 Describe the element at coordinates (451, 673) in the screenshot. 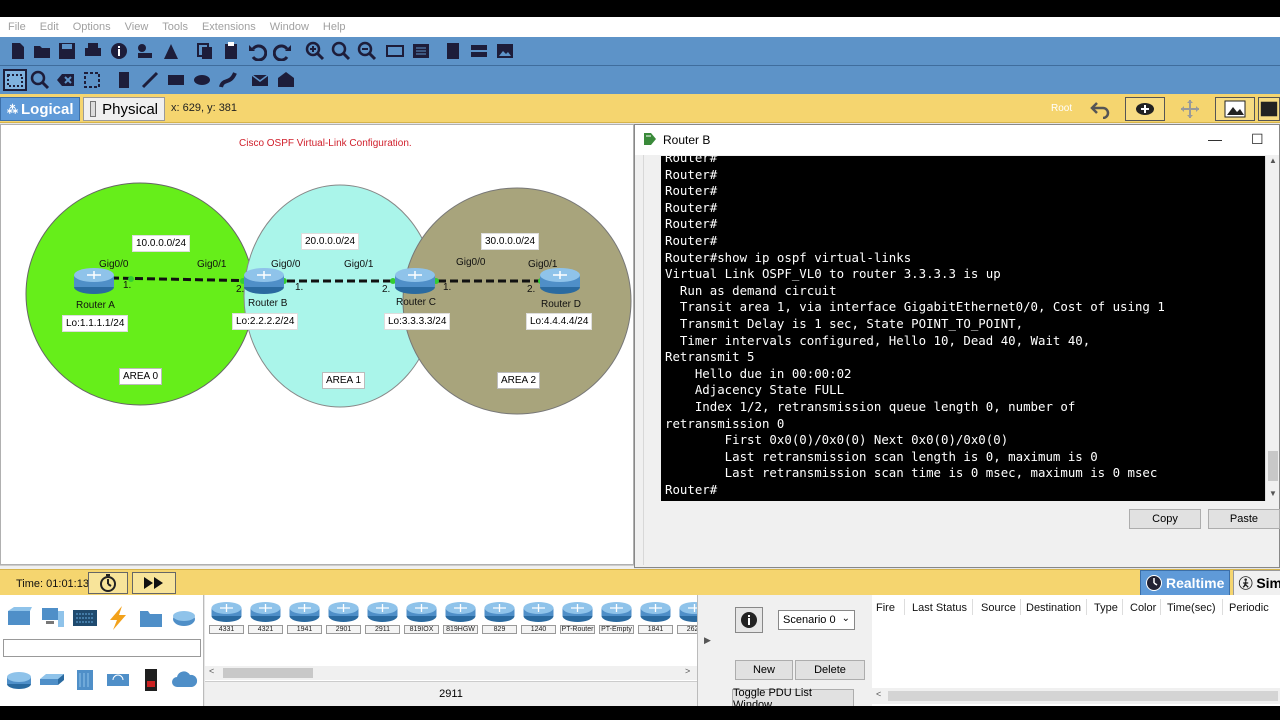

I see `model-horizontal-scrollbar: < >` at that location.